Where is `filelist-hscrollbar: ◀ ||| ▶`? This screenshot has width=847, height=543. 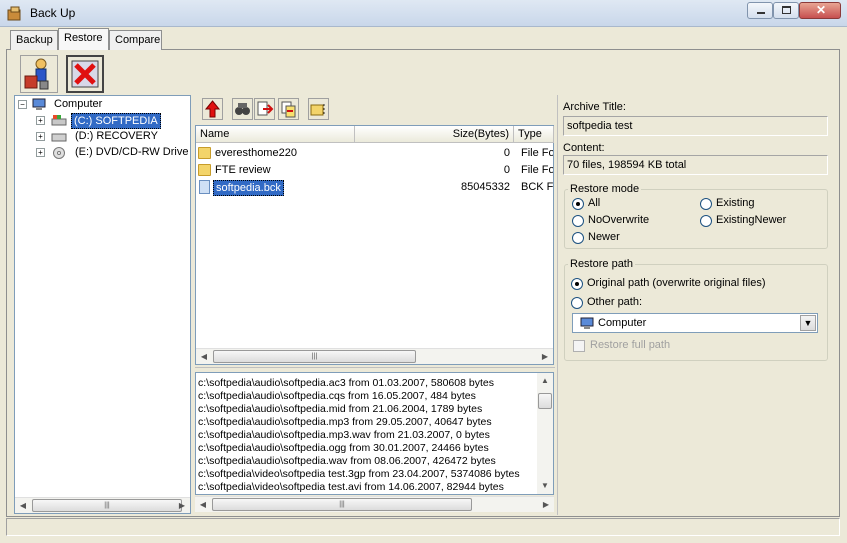
filelist-hscrollbar: ◀ ||| ▶ is located at coordinates (374, 356).